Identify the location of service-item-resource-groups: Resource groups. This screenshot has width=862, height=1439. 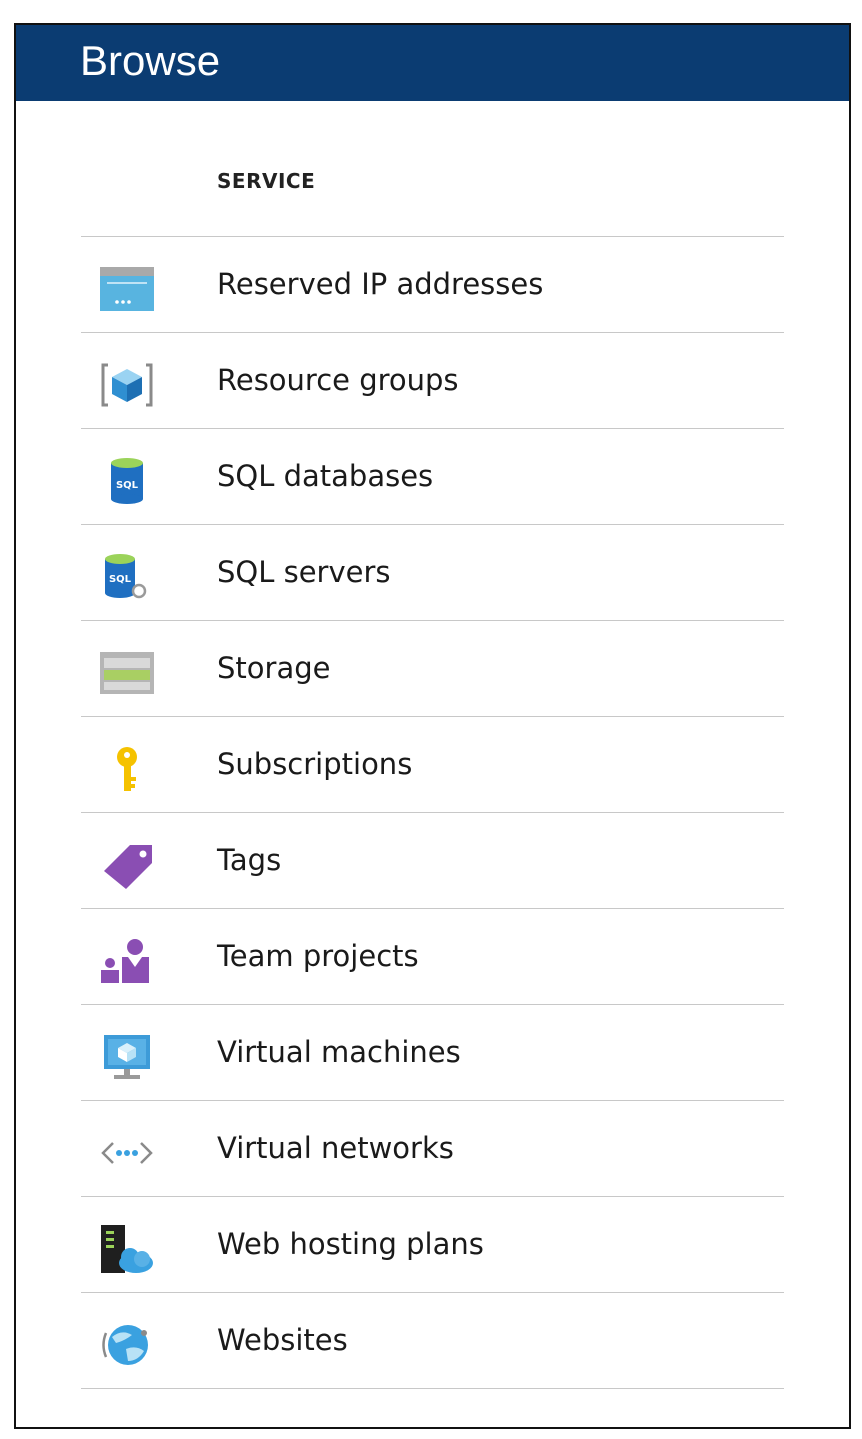
(432, 381).